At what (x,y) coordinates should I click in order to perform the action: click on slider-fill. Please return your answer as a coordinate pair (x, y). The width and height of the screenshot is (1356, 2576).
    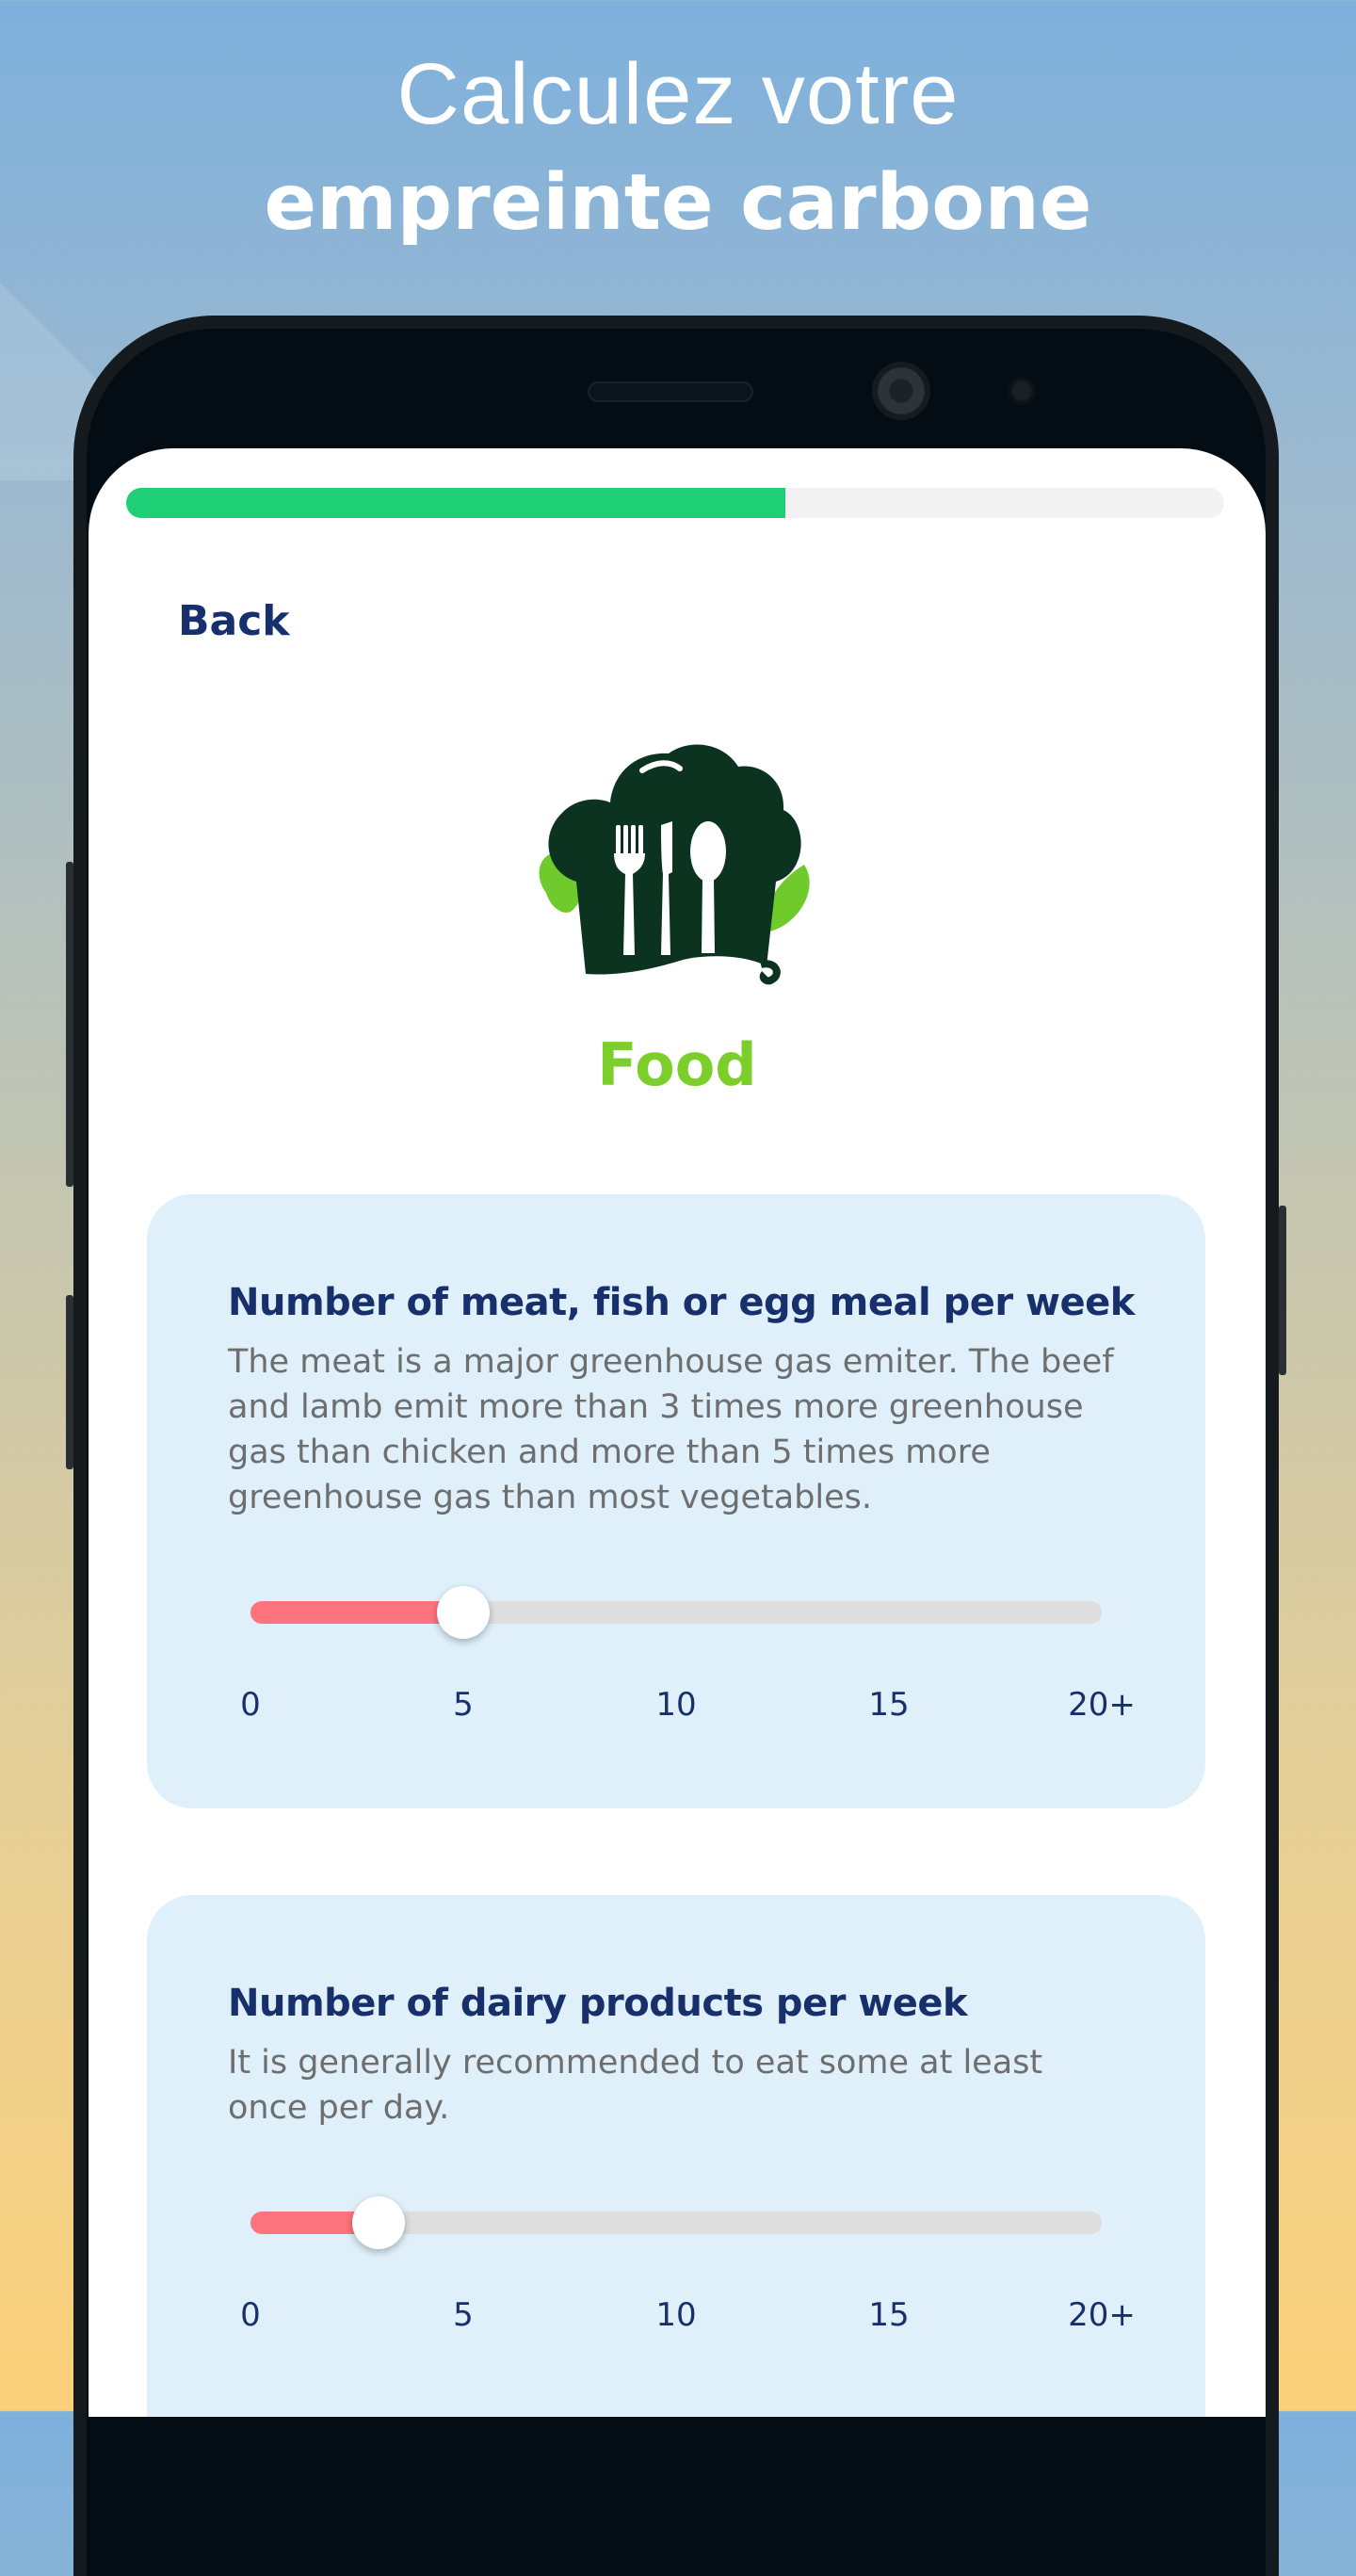
    Looking at the image, I should click on (356, 1612).